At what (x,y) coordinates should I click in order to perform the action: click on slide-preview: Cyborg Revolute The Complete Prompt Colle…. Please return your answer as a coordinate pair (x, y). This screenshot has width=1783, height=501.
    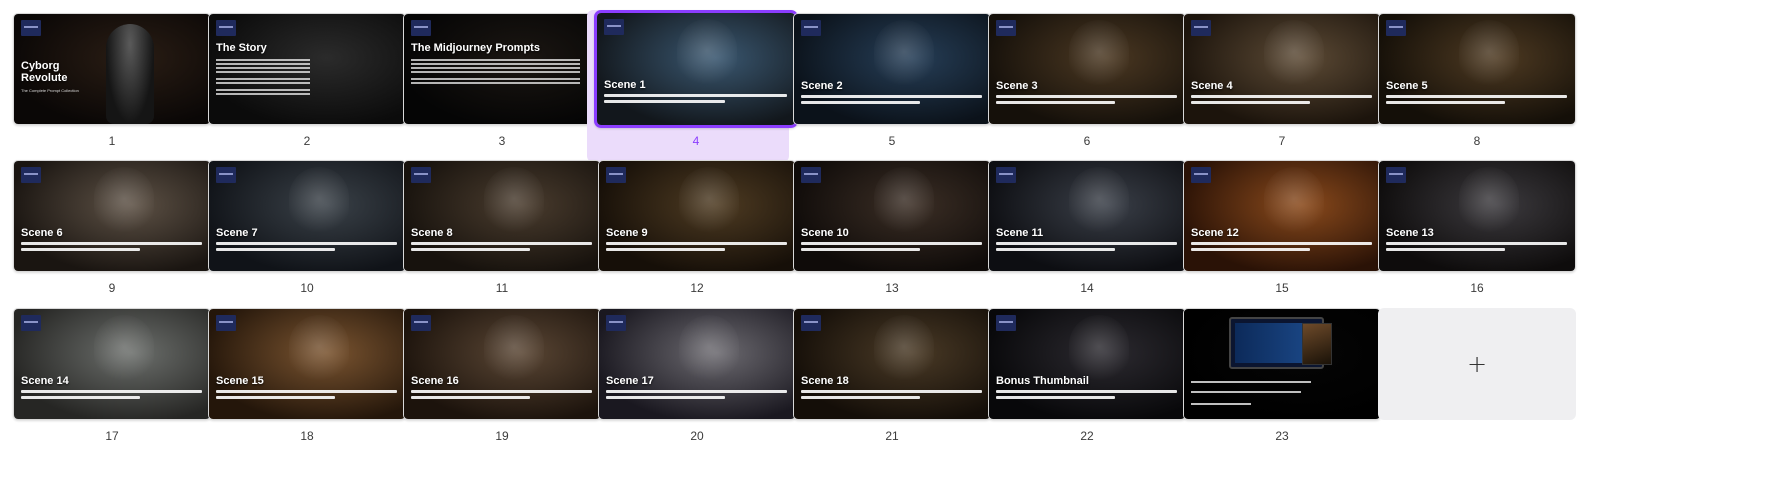
    Looking at the image, I should click on (112, 69).